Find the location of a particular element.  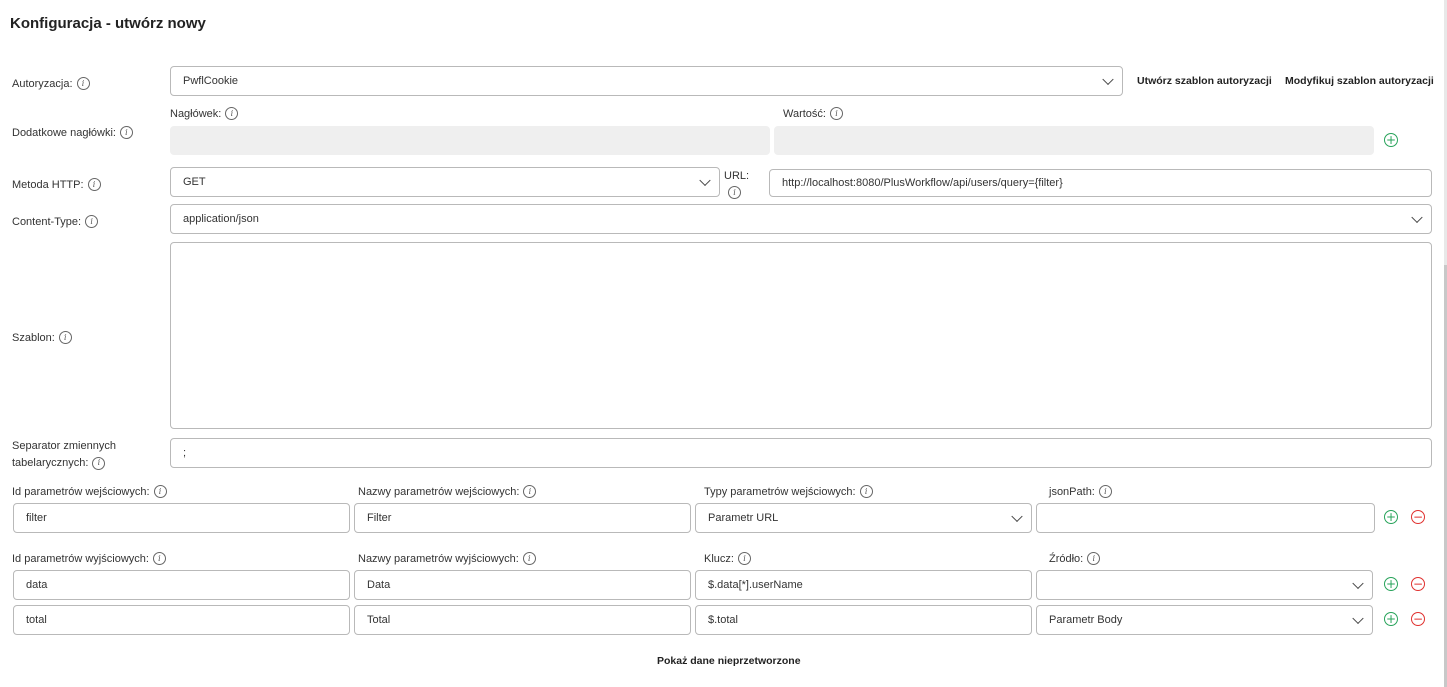

output-id-field: total is located at coordinates (181, 620).